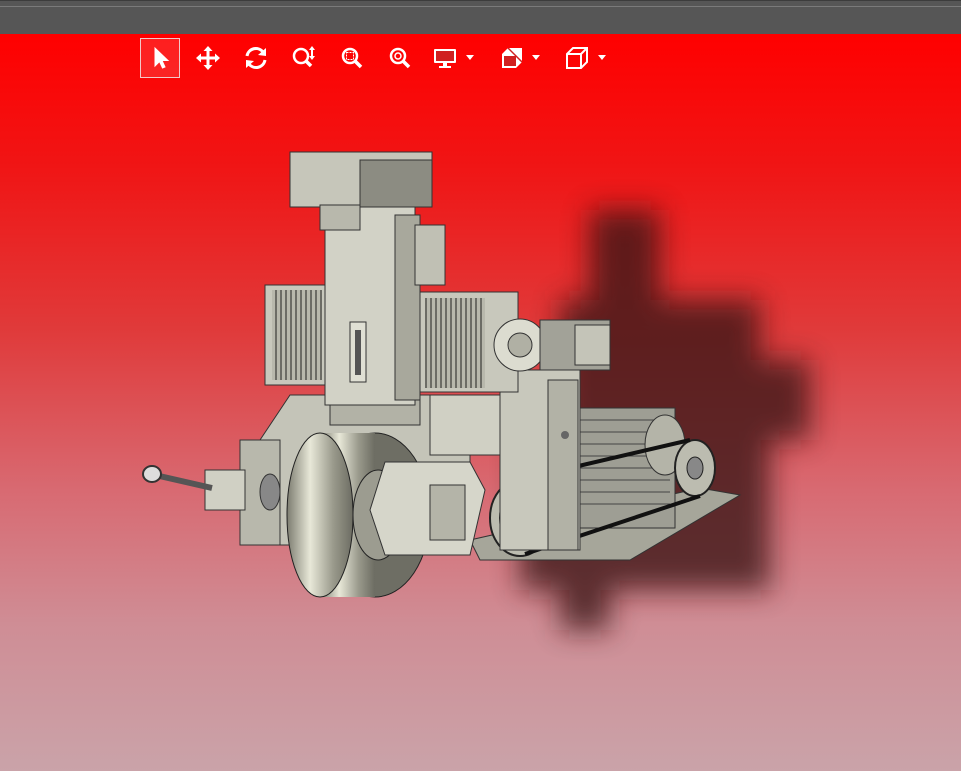 The image size is (961, 771). I want to click on rotate-tool-button, so click(256, 58).